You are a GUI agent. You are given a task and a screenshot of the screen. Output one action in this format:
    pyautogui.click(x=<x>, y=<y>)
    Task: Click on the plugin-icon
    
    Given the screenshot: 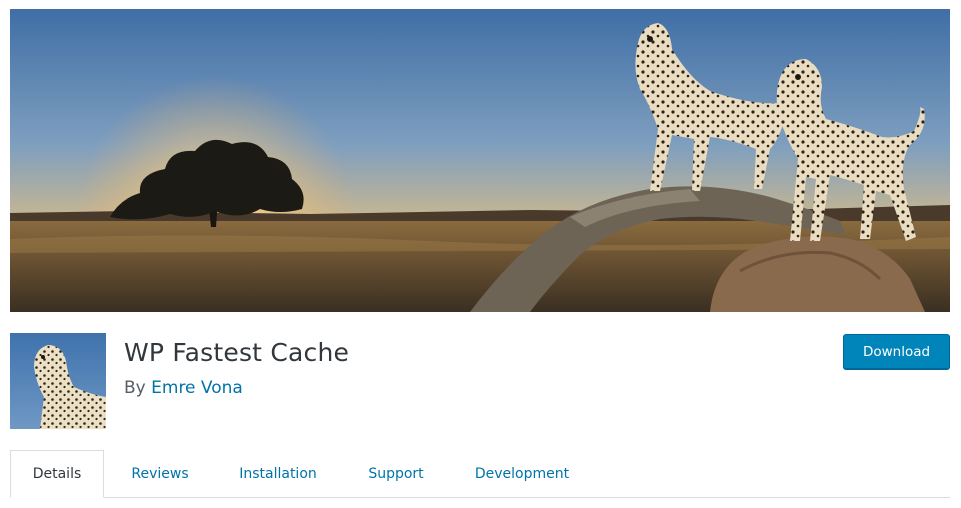 What is the action you would take?
    pyautogui.click(x=58, y=381)
    